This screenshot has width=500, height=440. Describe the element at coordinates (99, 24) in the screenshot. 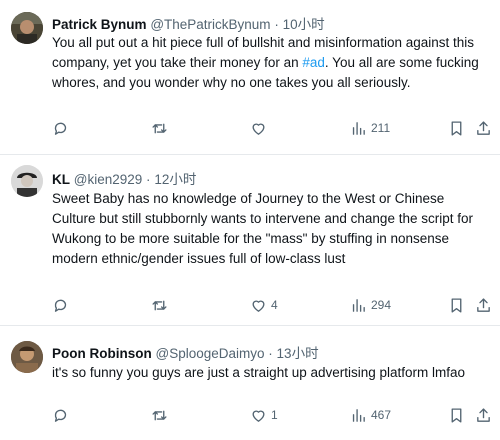

I see `display-name: Patrick Bynum` at that location.